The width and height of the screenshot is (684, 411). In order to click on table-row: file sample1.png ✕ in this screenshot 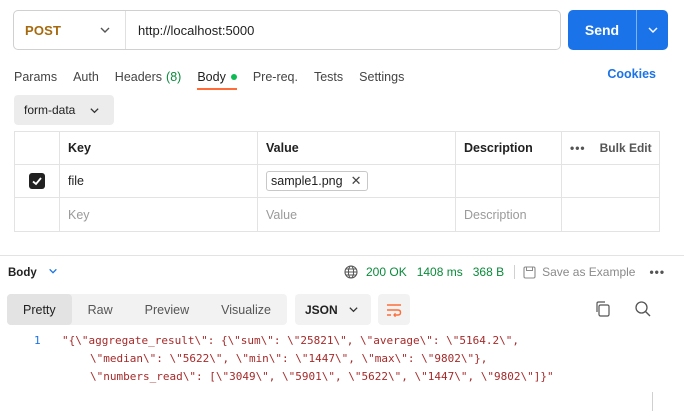, I will do `click(337, 181)`.